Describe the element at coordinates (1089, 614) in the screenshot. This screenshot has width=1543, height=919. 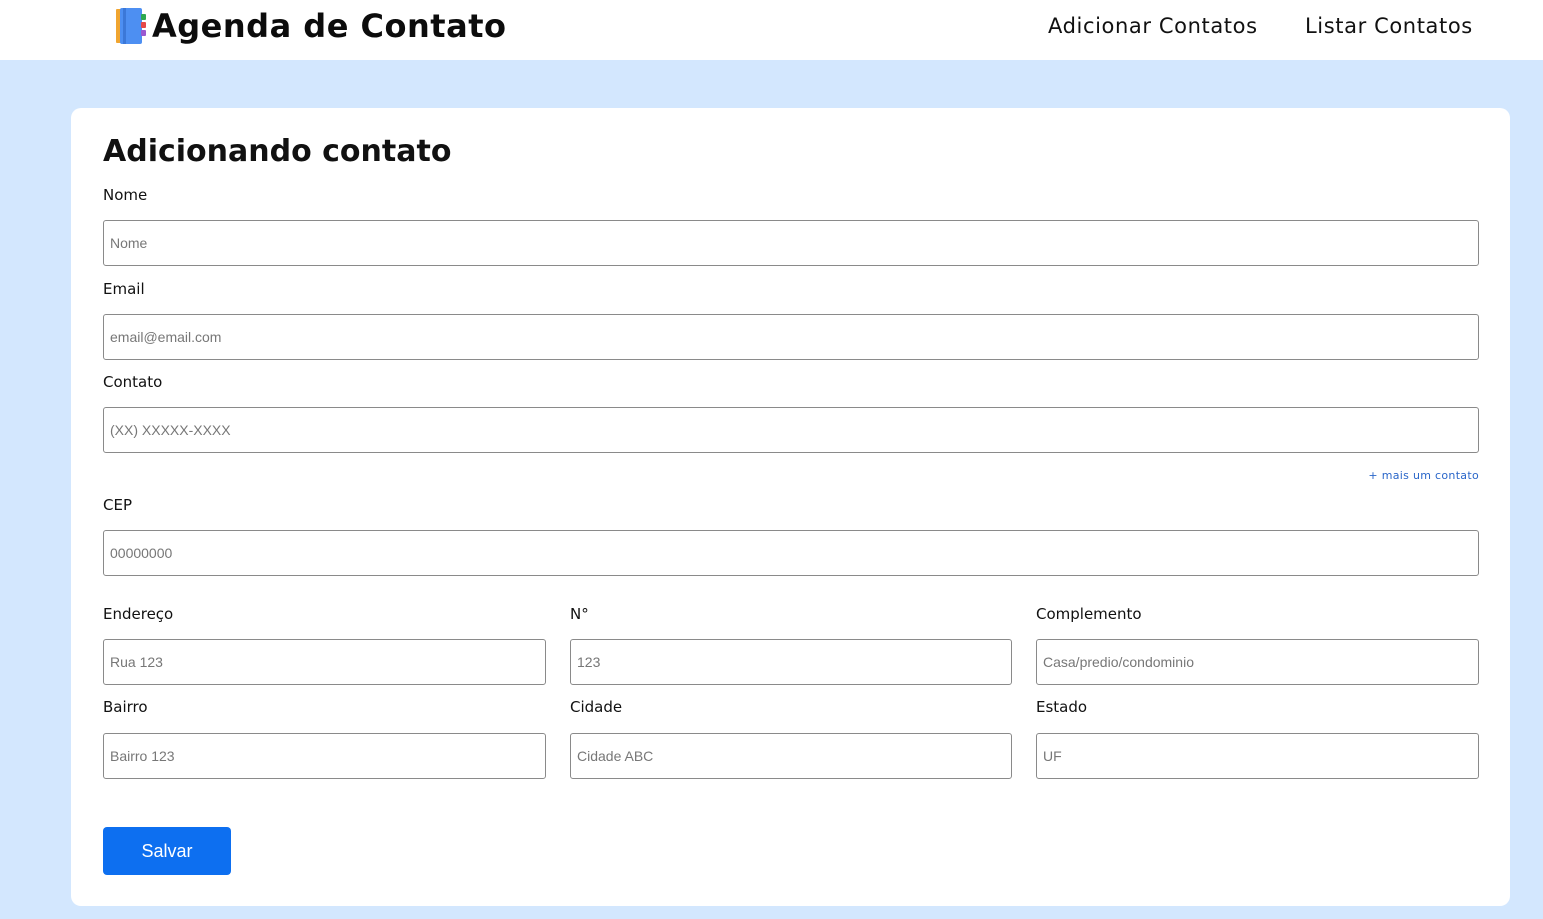
I see `complement-label: Complemento` at that location.